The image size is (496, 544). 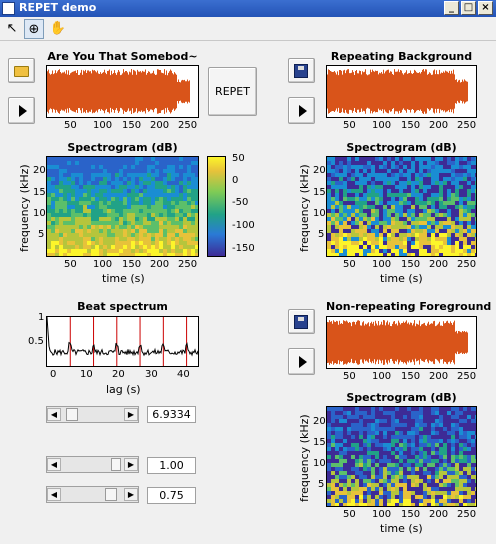 I want to click on close-button: ×, so click(x=485, y=8).